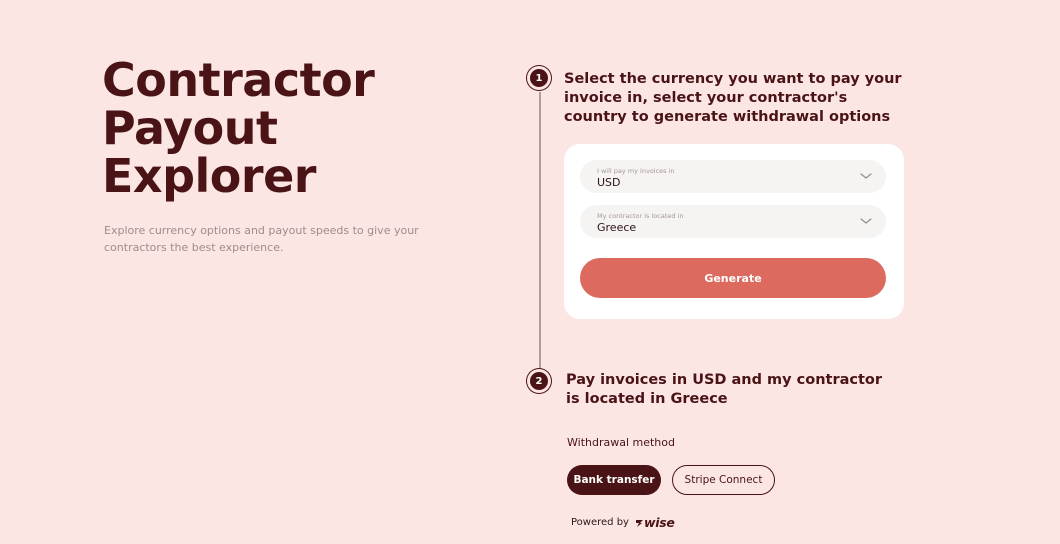  Describe the element at coordinates (621, 442) in the screenshot. I see `withdrawal-method-label: Withdrawal method` at that location.